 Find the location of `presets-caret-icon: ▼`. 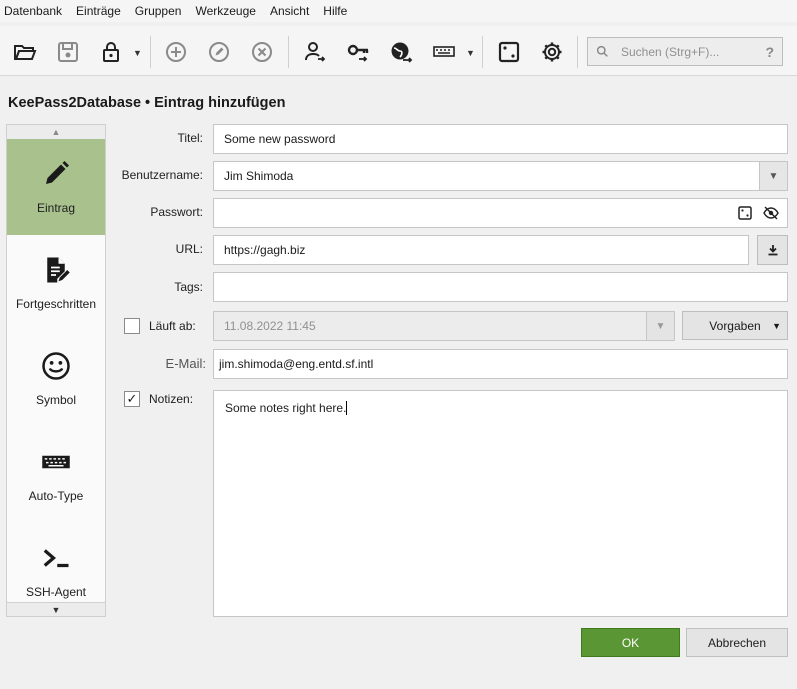

presets-caret-icon: ▼ is located at coordinates (776, 325).